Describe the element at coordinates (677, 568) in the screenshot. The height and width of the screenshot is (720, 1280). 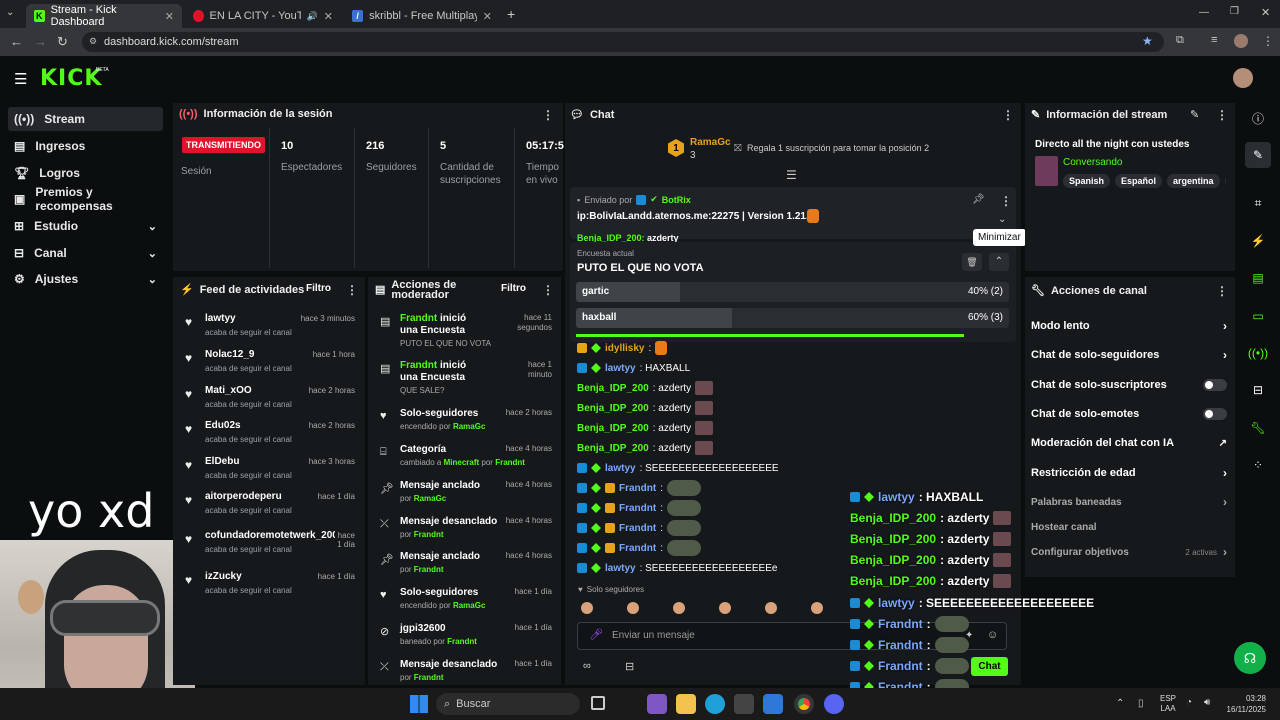
I see `chat-message: lawtyy: SEEEEEEEEEEEEEEEEEEe` at that location.